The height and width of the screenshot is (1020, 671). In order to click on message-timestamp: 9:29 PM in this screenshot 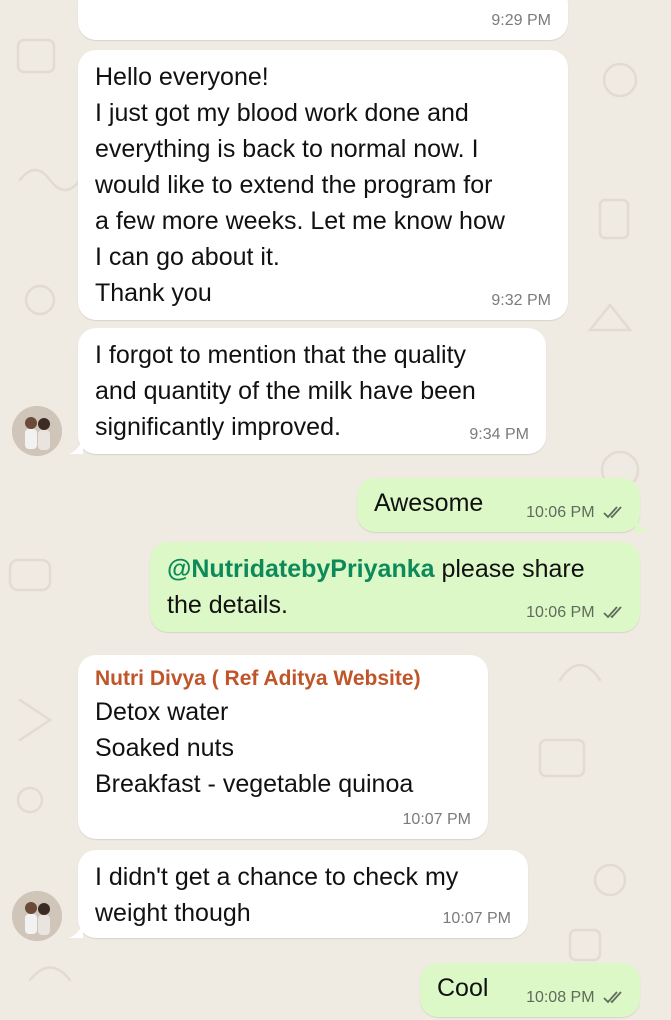, I will do `click(521, 20)`.